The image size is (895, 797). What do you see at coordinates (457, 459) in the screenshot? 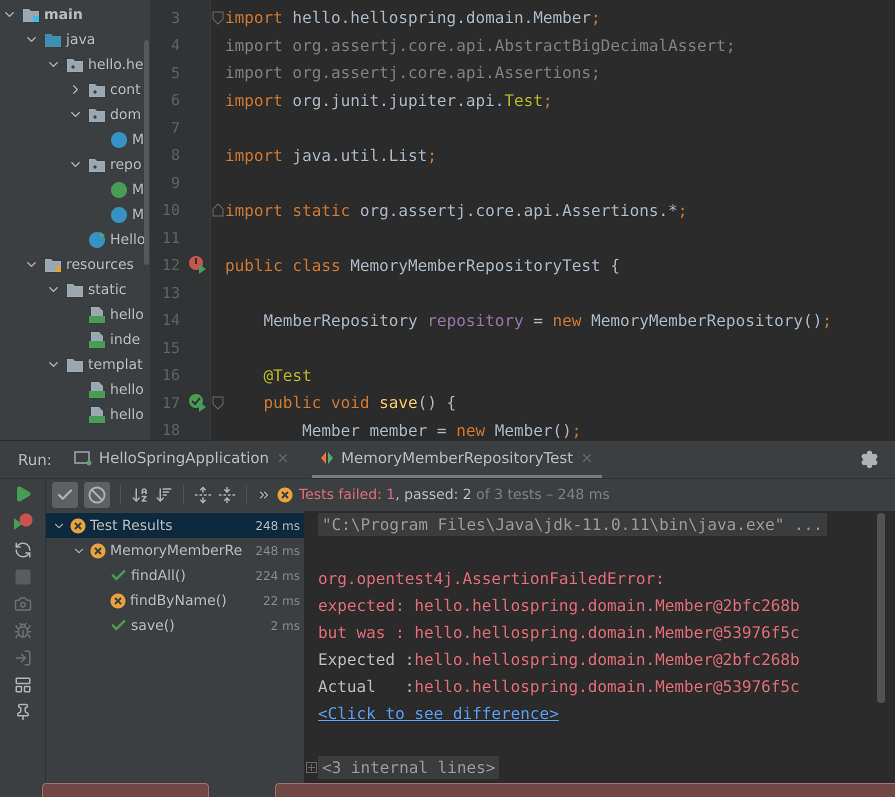
I see `run-tab: MemoryMemberRepositoryTest` at bounding box center [457, 459].